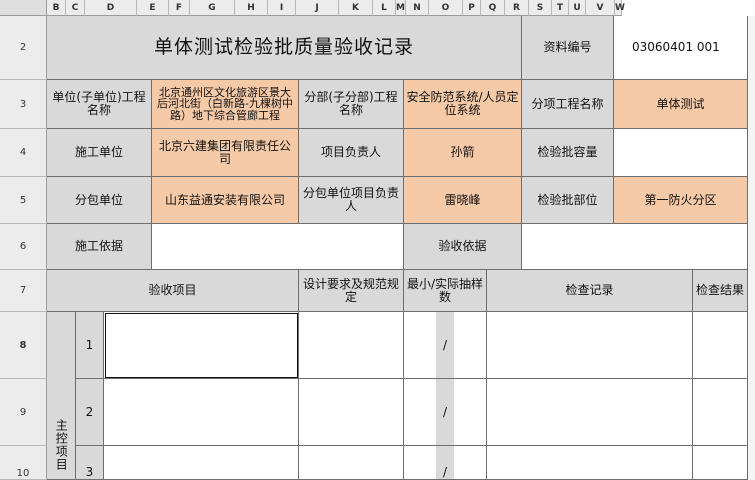  What do you see at coordinates (212, 8) in the screenshot?
I see `column-header-g: G` at bounding box center [212, 8].